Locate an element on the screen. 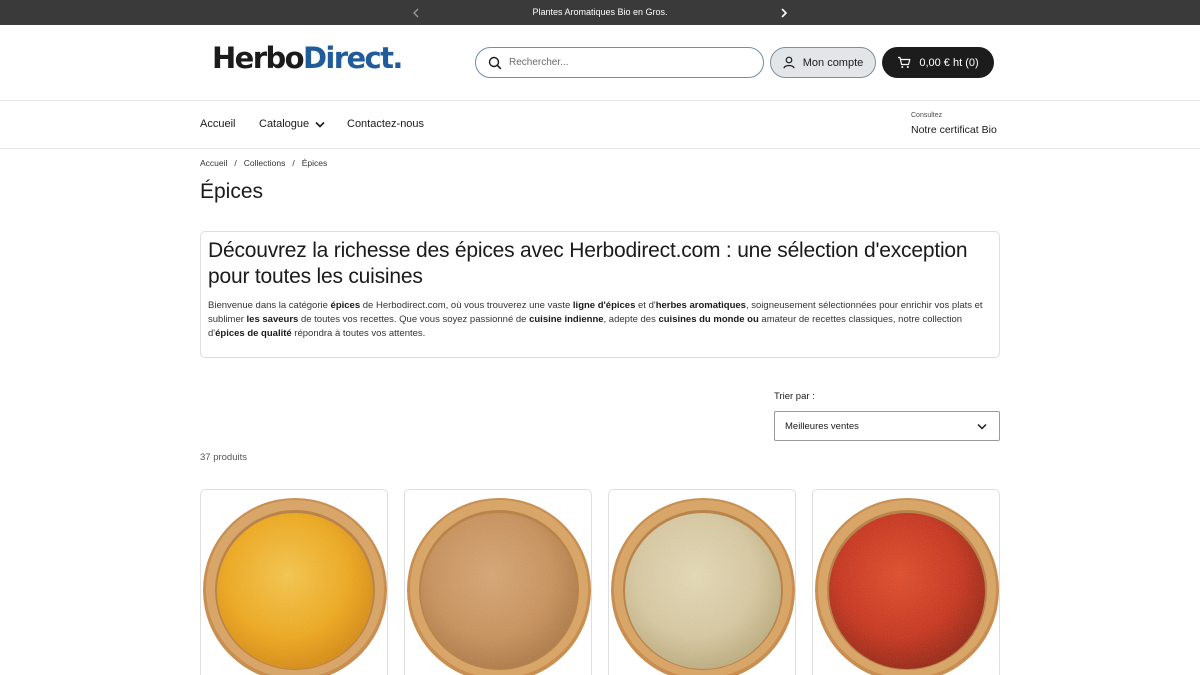  description-keyword: épices de qualité is located at coordinates (253, 333).